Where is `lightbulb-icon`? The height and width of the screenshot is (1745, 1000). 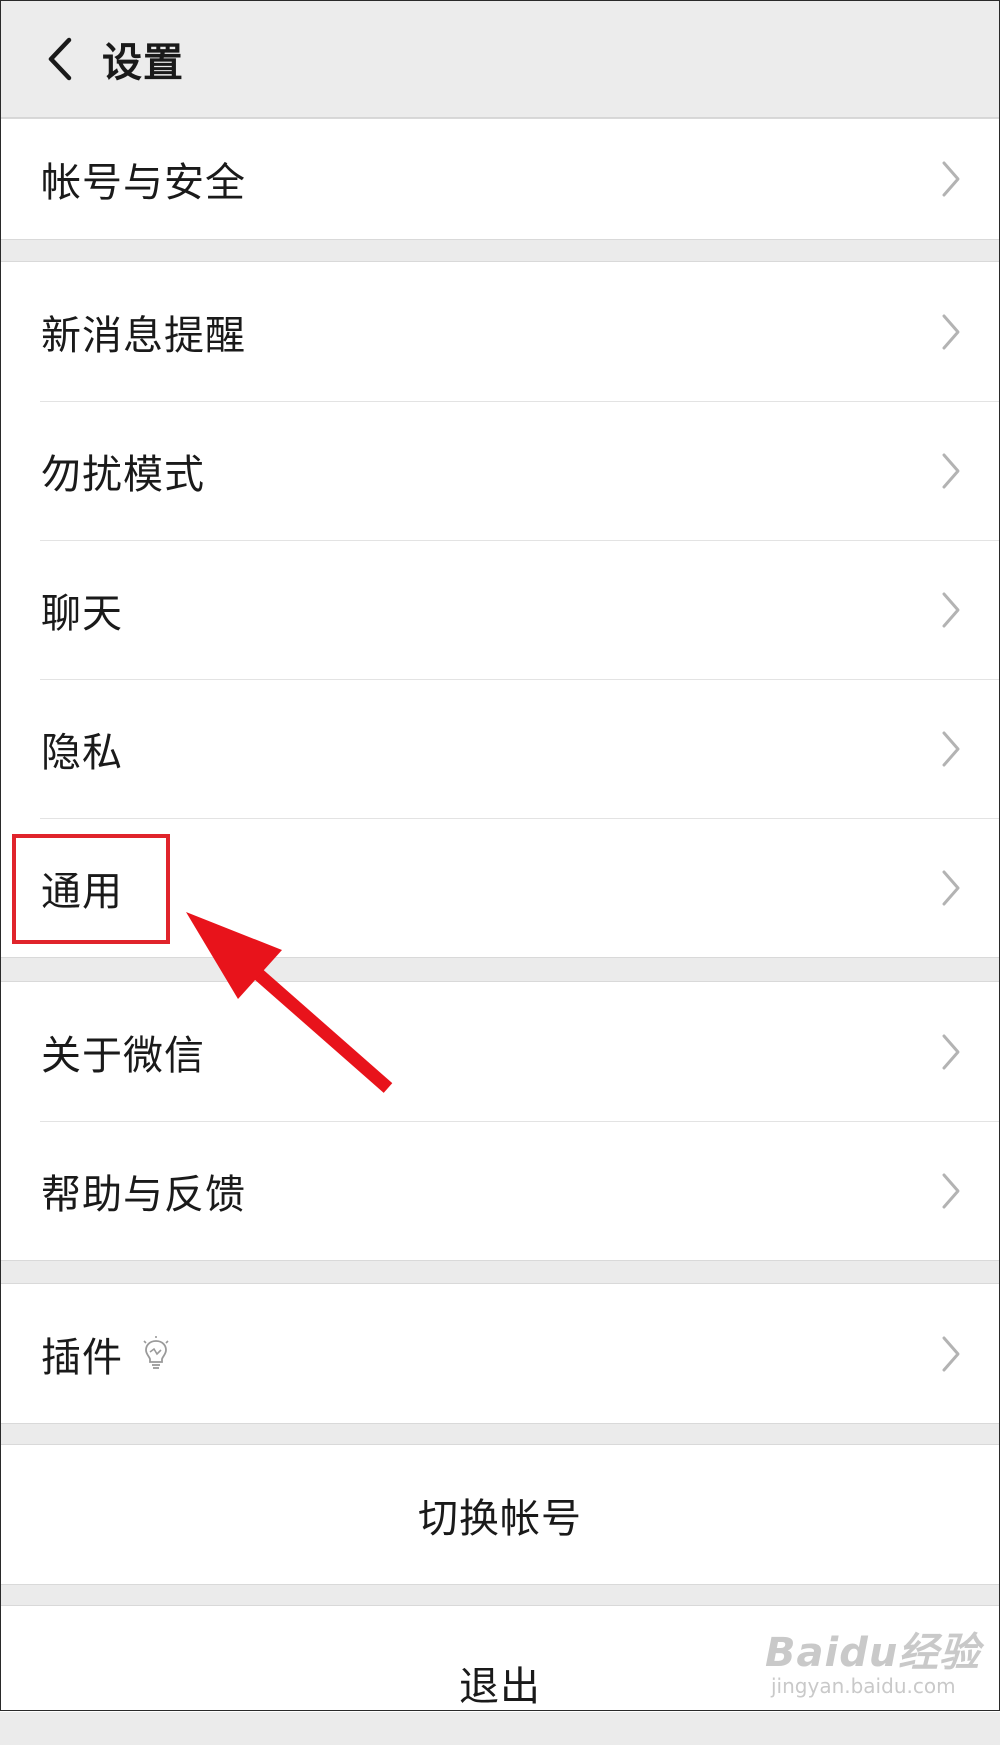 lightbulb-icon is located at coordinates (156, 1352).